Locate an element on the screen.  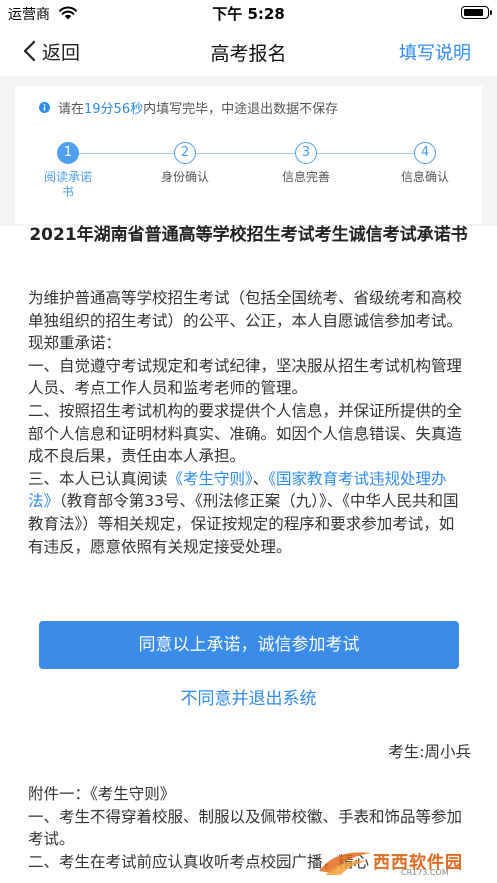
watermark-swoosh-icon is located at coordinates (345, 863).